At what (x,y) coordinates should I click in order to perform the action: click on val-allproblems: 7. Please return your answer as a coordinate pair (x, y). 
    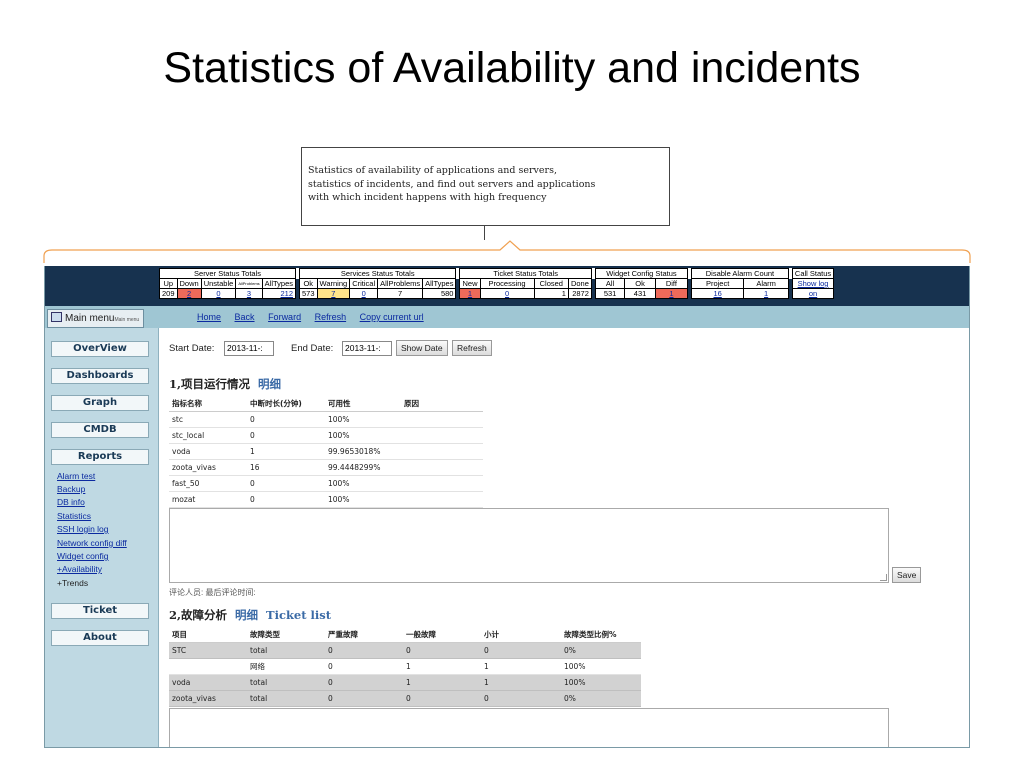
    Looking at the image, I should click on (400, 293).